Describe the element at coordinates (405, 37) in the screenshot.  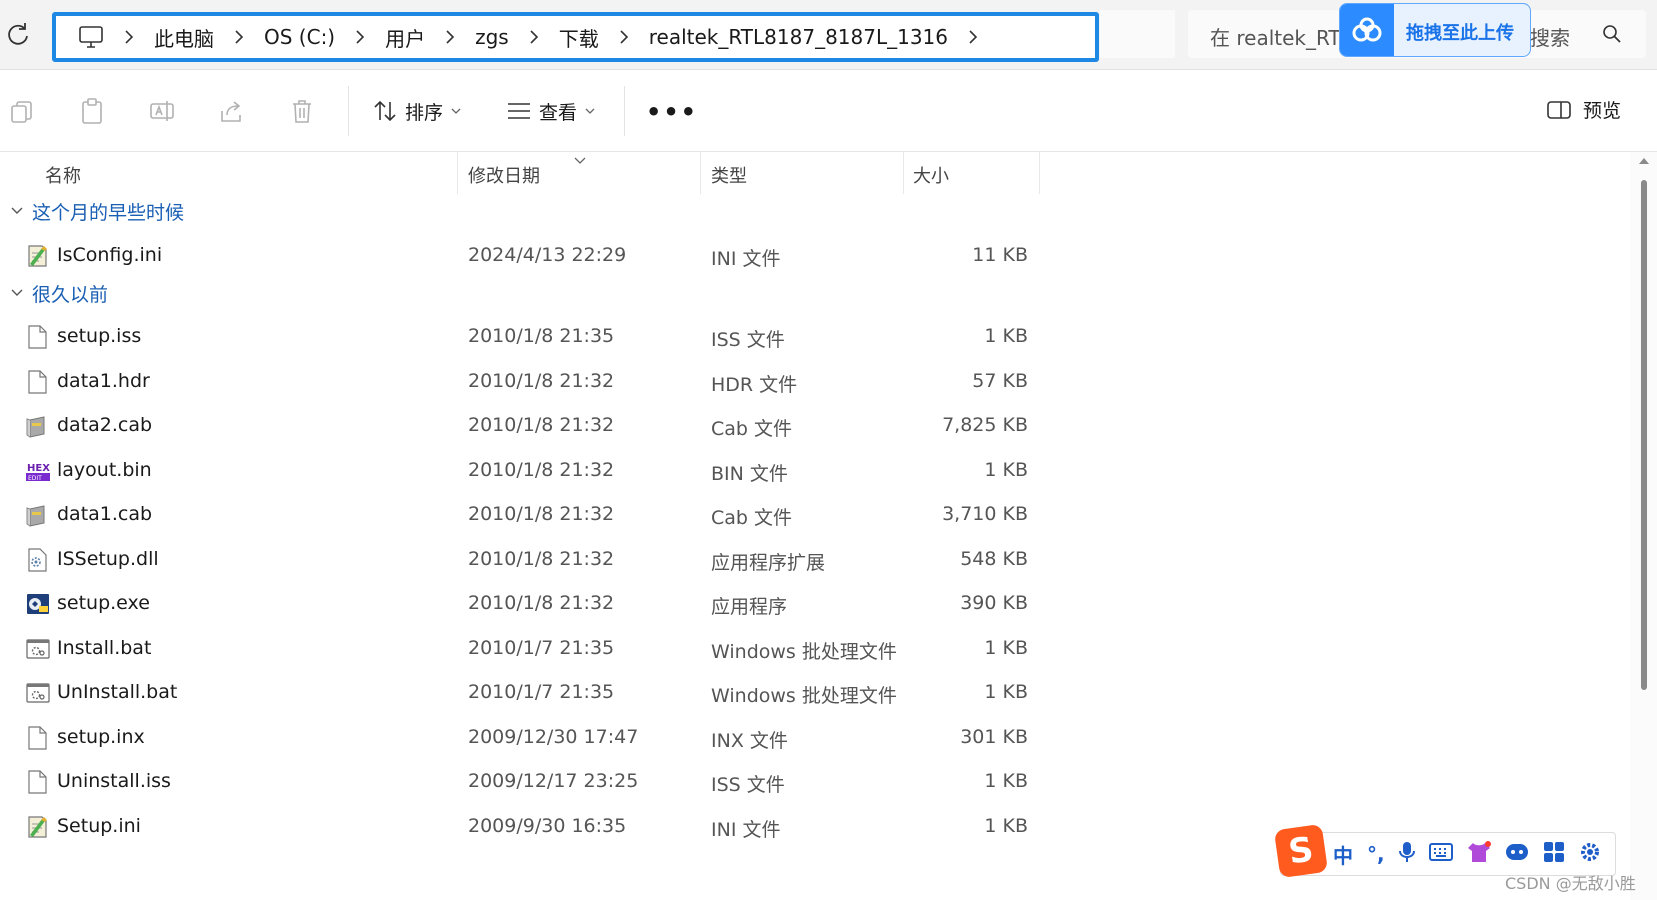
I see `breadcrumb-item-users: 用户` at that location.